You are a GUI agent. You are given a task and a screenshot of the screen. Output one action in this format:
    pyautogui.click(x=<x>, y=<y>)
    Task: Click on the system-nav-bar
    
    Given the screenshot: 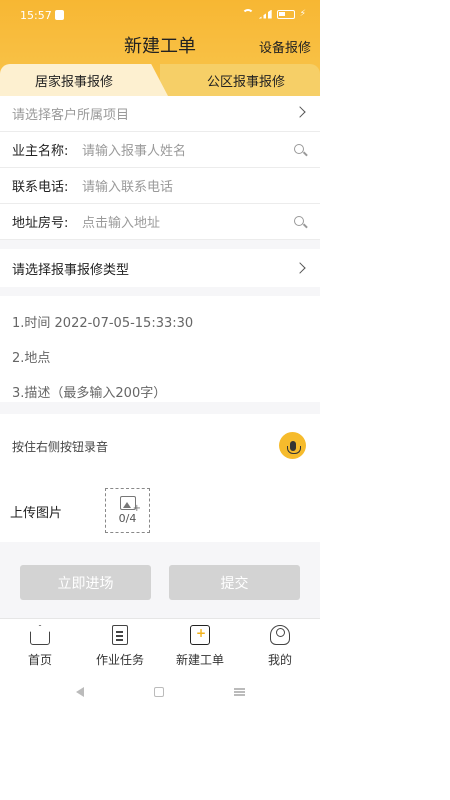 What is the action you would take?
    pyautogui.click(x=160, y=692)
    